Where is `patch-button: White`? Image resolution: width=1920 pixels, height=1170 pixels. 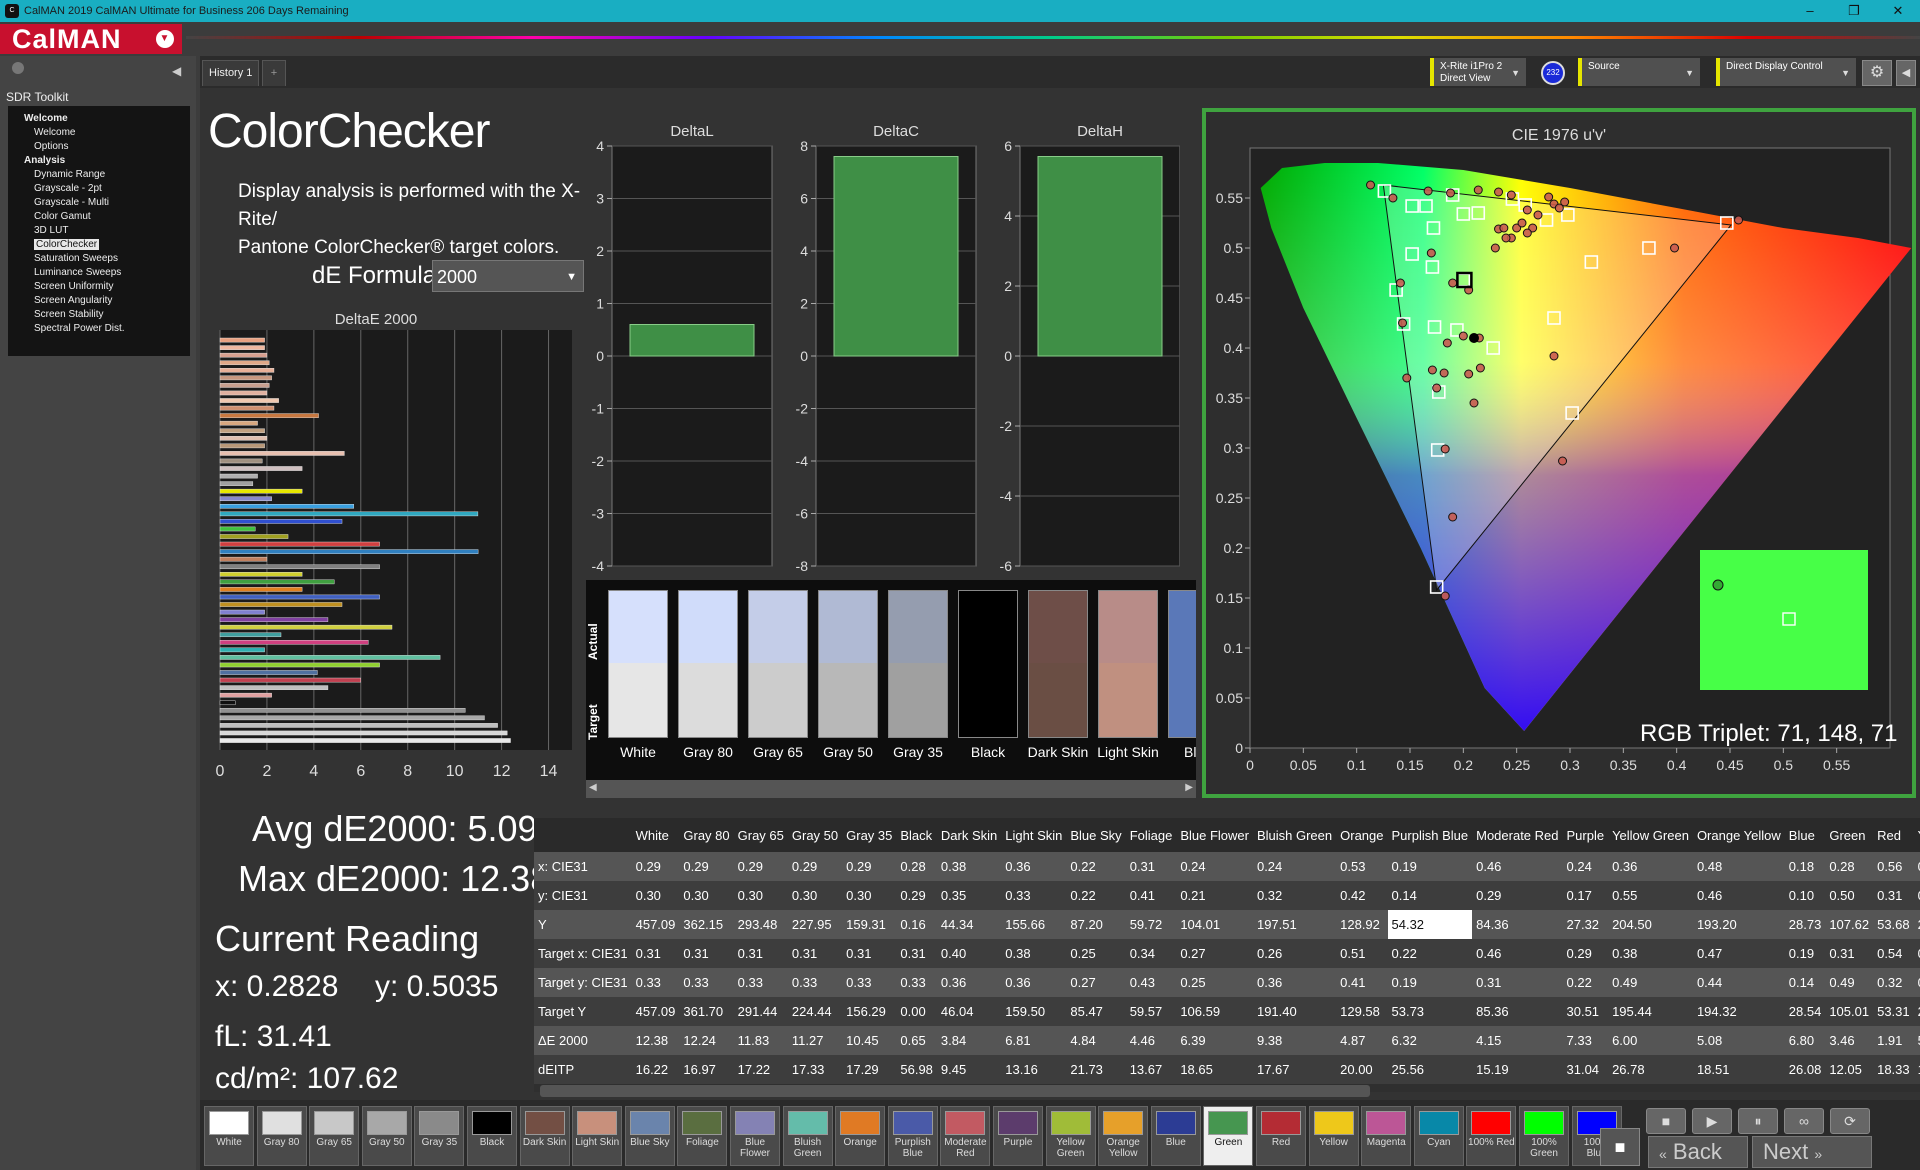
patch-button: White is located at coordinates (229, 1136).